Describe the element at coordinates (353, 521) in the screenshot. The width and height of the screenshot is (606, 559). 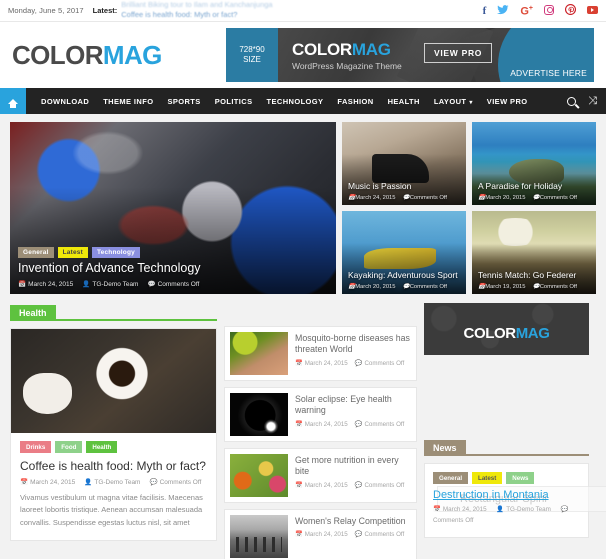
I see `list-item-title: Women's Relay Competition` at that location.